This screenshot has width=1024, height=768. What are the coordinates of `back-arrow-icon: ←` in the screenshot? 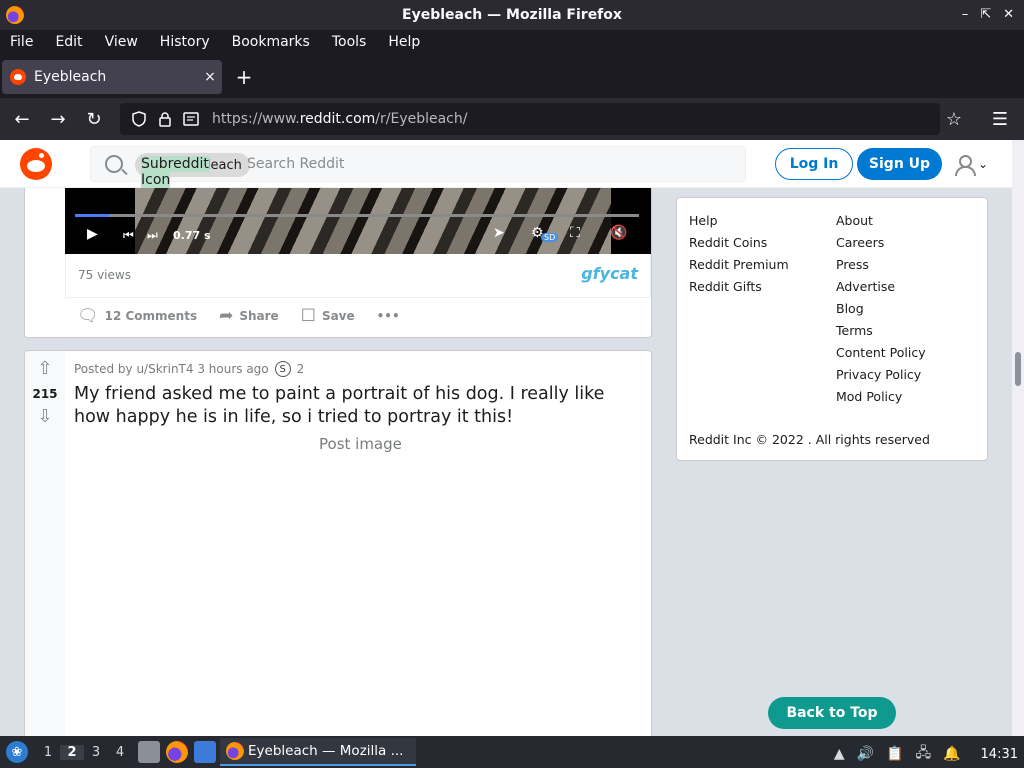 It's located at (22, 119).